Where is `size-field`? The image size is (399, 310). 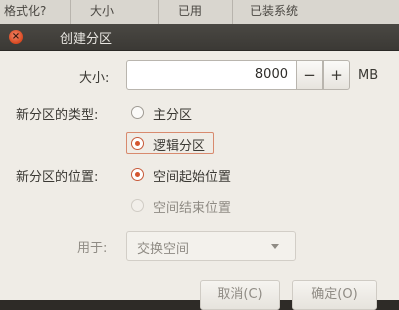 size-field is located at coordinates (211, 75).